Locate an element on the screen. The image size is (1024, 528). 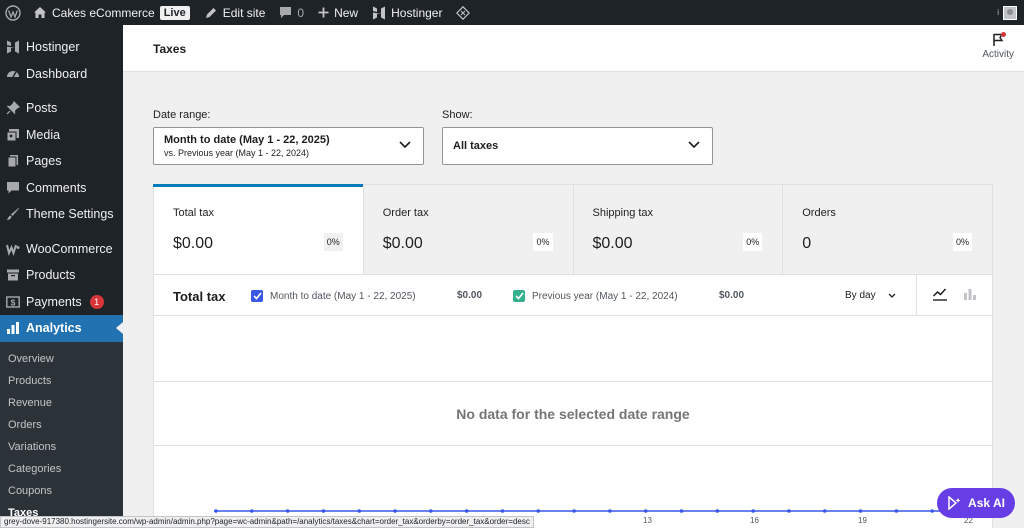
legend-current-period: Month to date (May 1 - 22, 2025) is located at coordinates (333, 296).